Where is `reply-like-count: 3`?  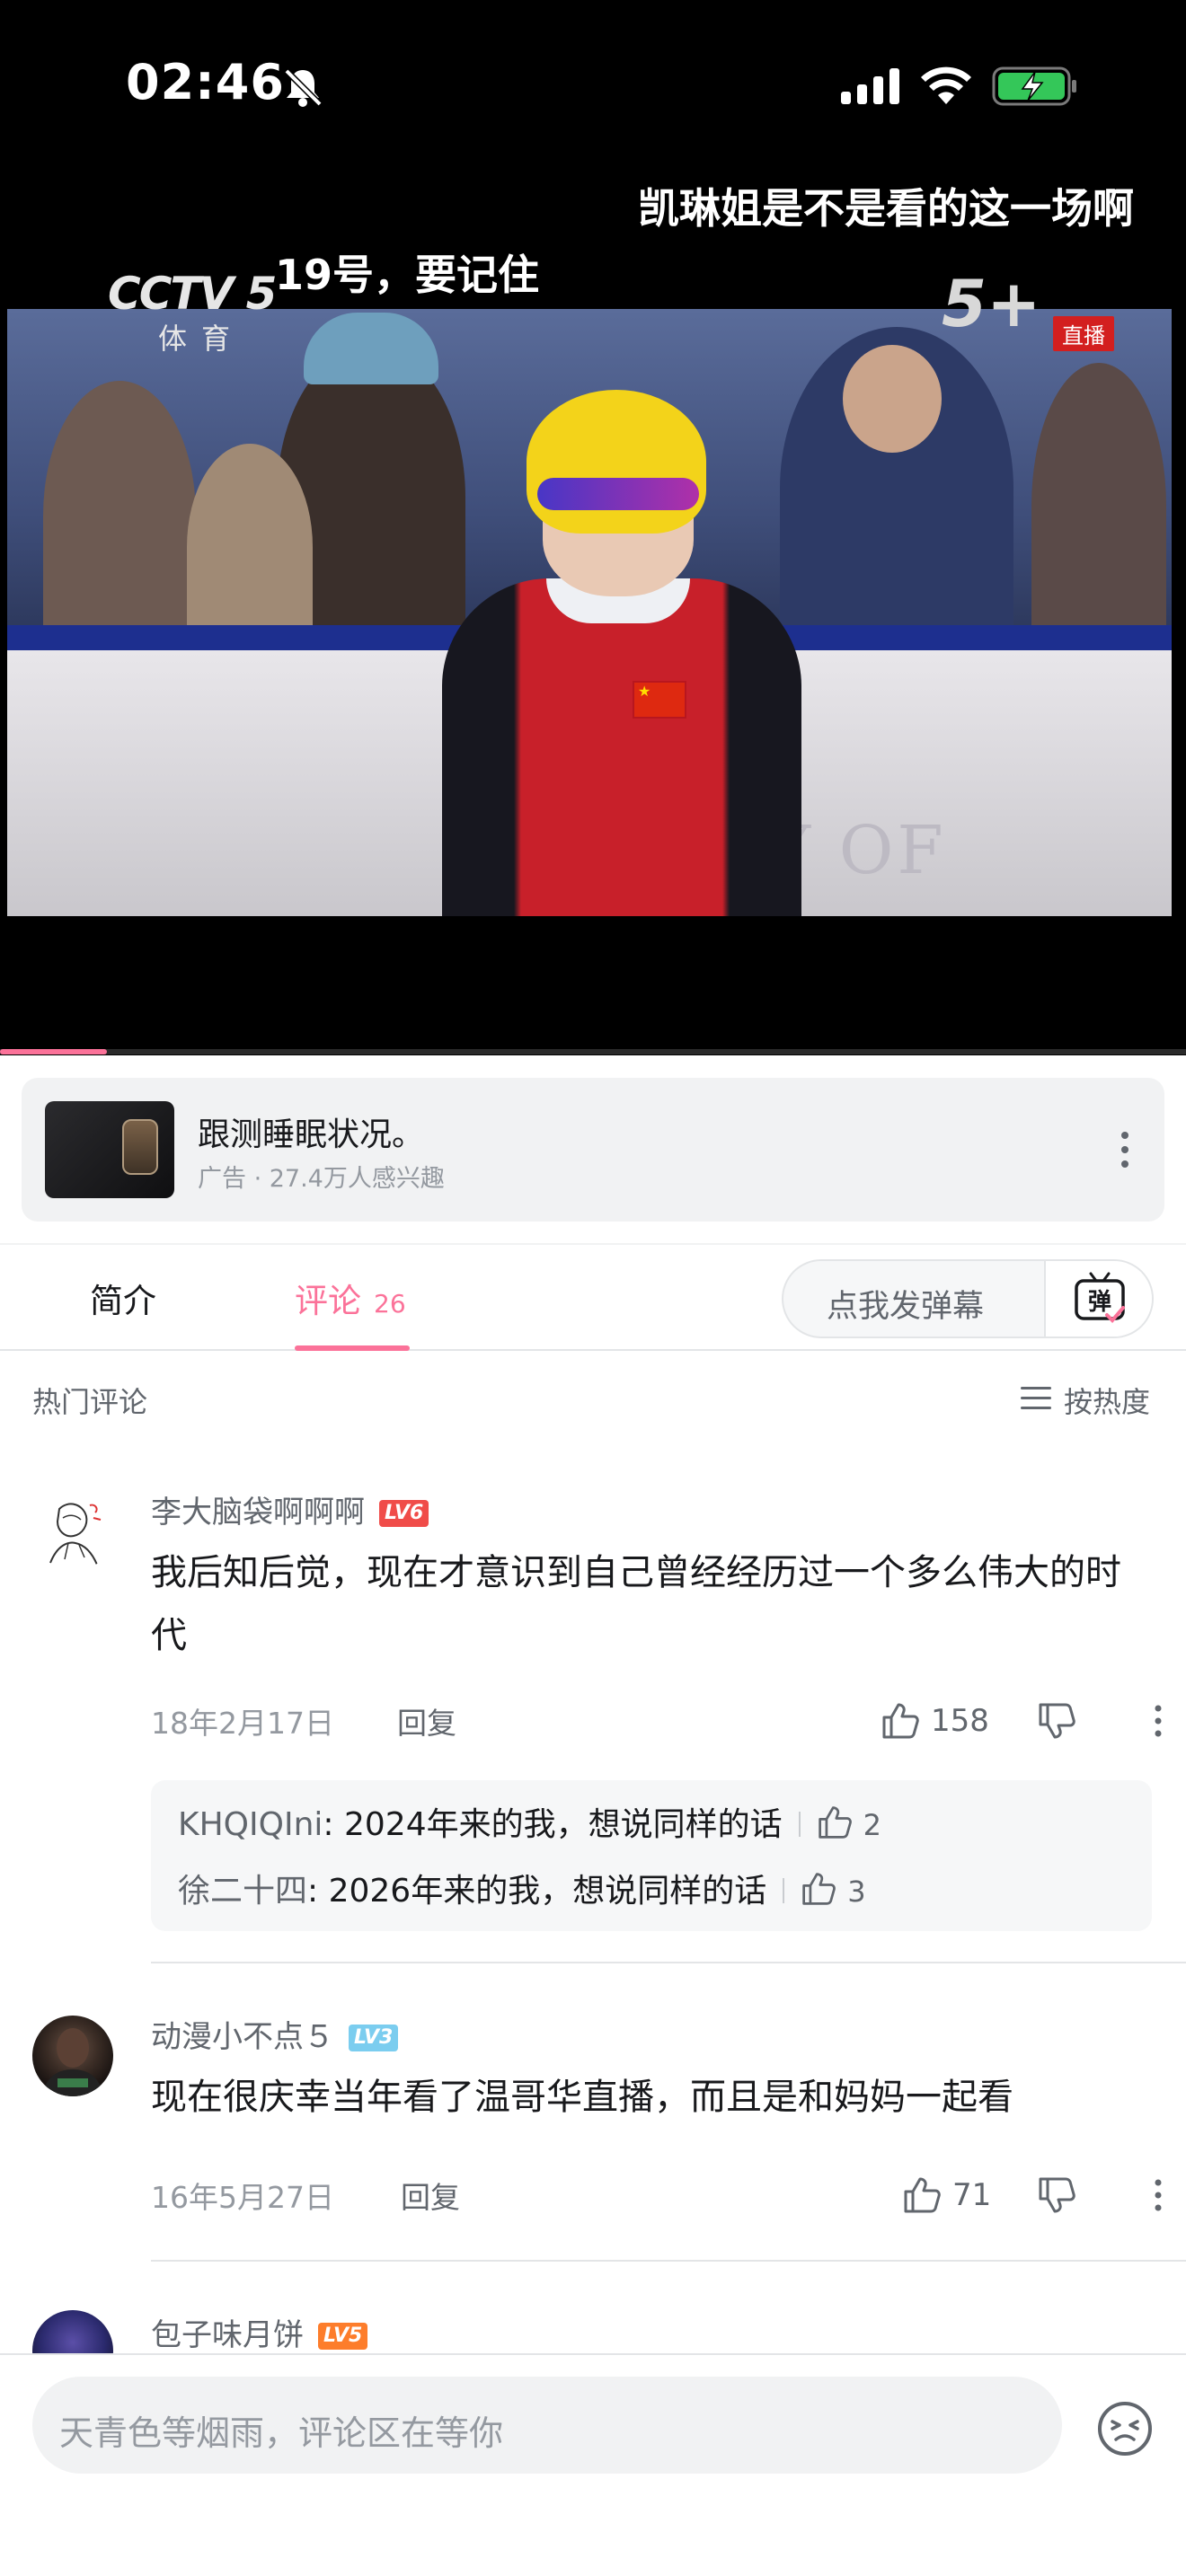 reply-like-count: 3 is located at coordinates (856, 1892).